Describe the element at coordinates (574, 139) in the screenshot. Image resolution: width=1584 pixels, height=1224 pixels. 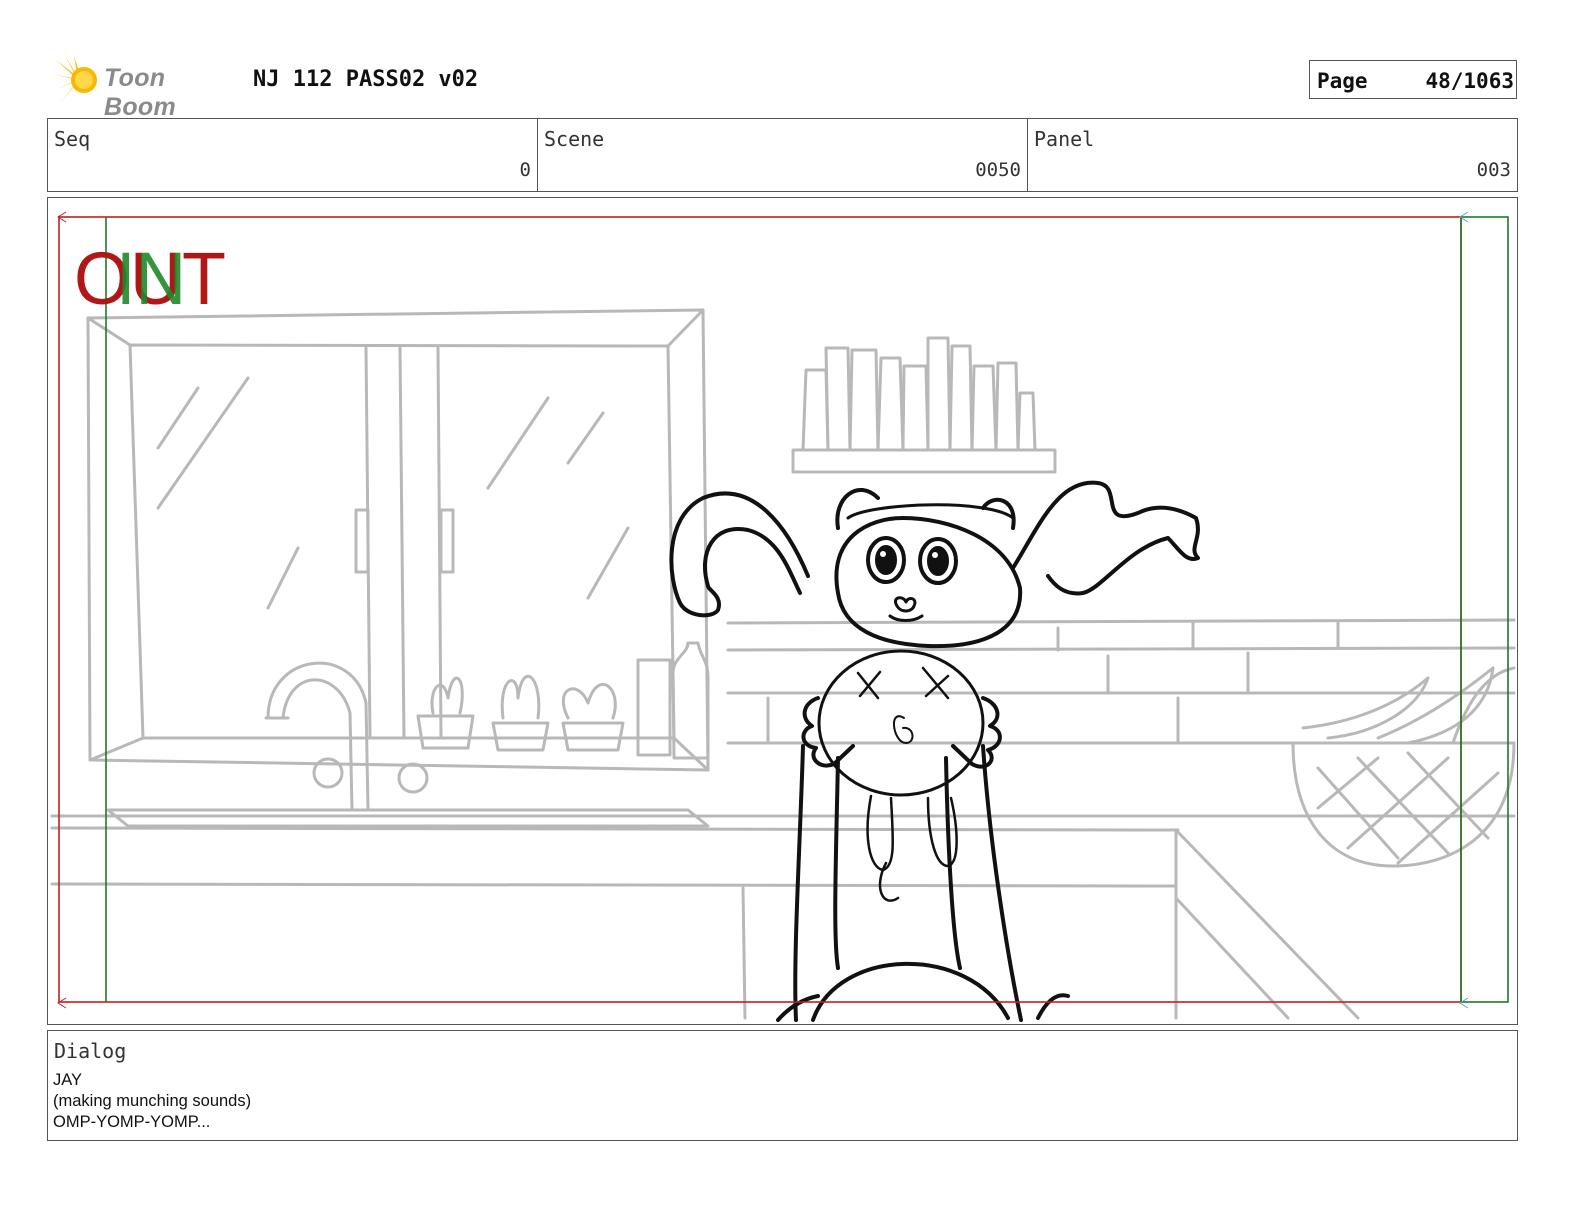
I see `scene-label: Scene` at that location.